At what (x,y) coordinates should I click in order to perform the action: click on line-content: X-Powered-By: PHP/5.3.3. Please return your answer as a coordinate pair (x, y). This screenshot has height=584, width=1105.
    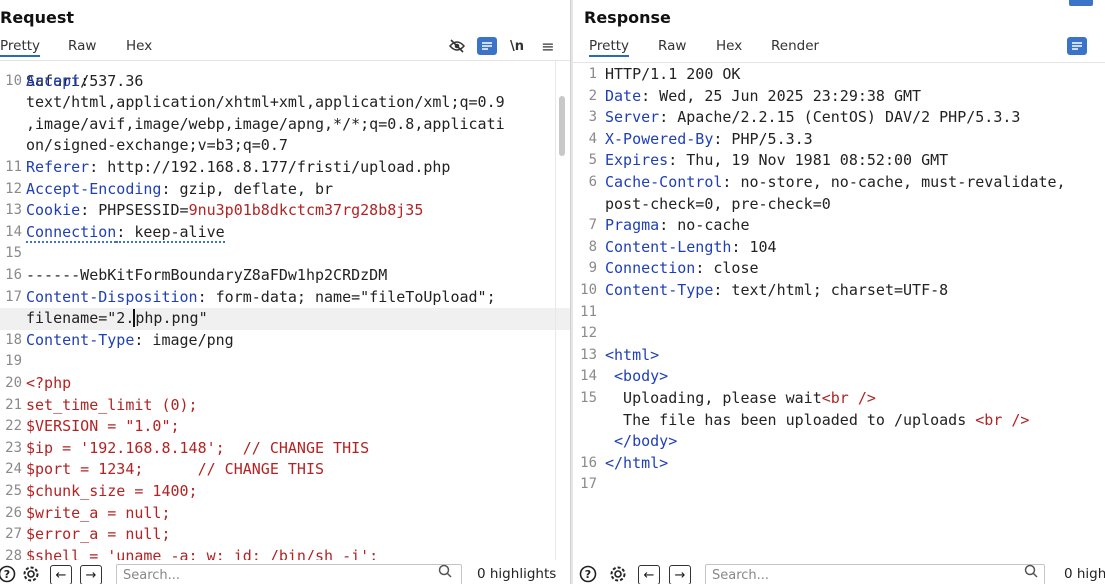
    Looking at the image, I should click on (709, 140).